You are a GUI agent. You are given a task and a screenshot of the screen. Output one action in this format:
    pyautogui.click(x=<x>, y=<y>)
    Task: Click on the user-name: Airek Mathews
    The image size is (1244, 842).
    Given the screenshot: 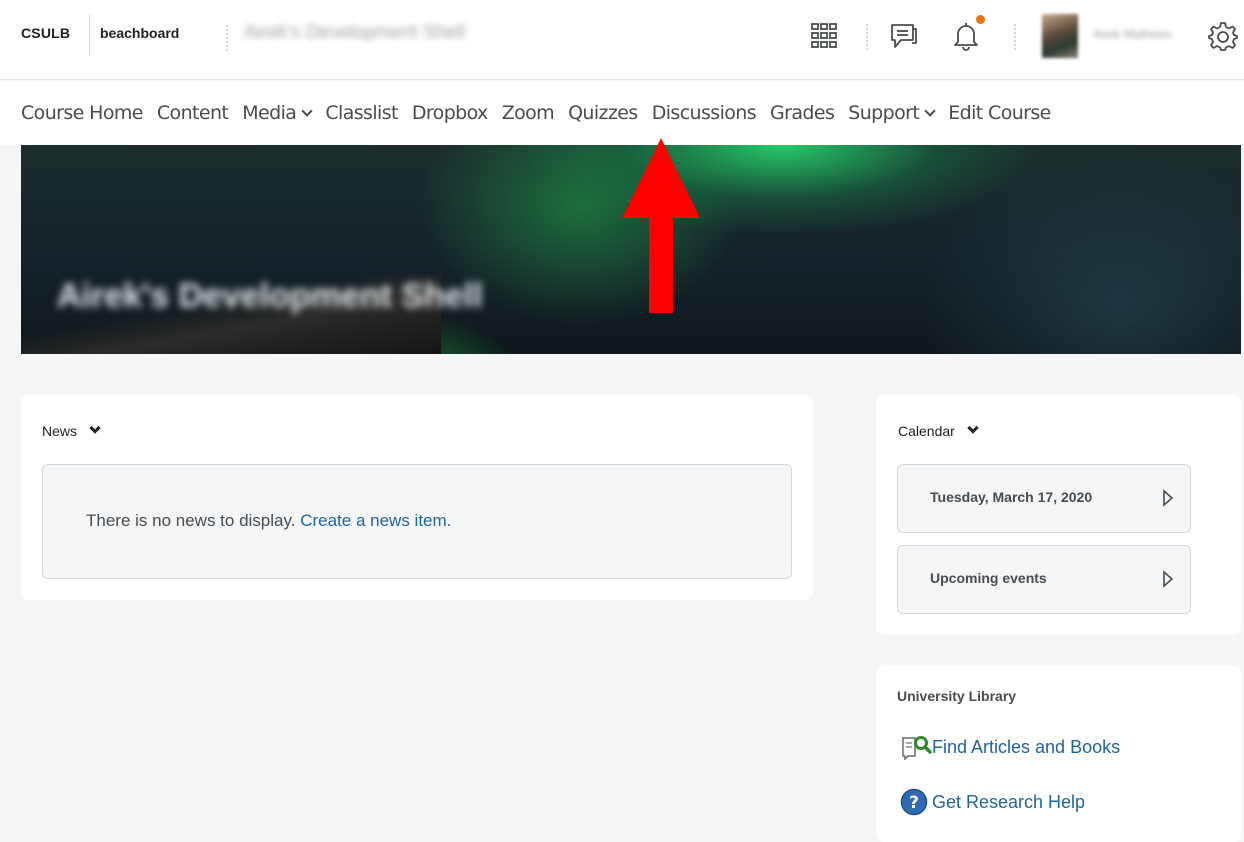 What is the action you would take?
    pyautogui.click(x=1132, y=34)
    